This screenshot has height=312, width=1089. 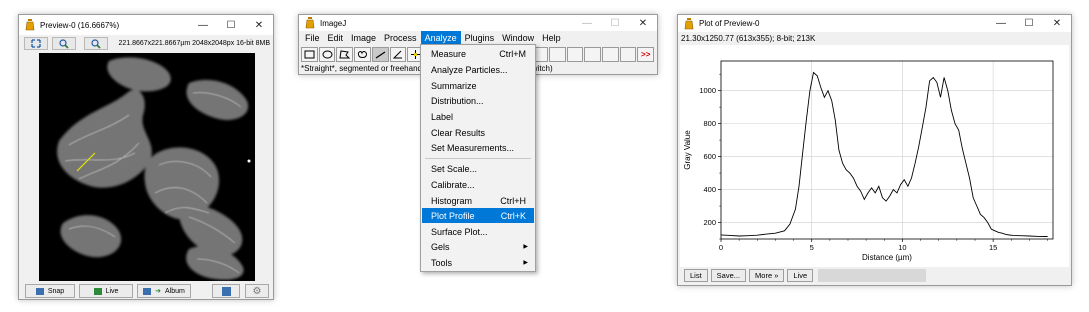 I want to click on floppy-disk-icon, so click(x=226, y=291).